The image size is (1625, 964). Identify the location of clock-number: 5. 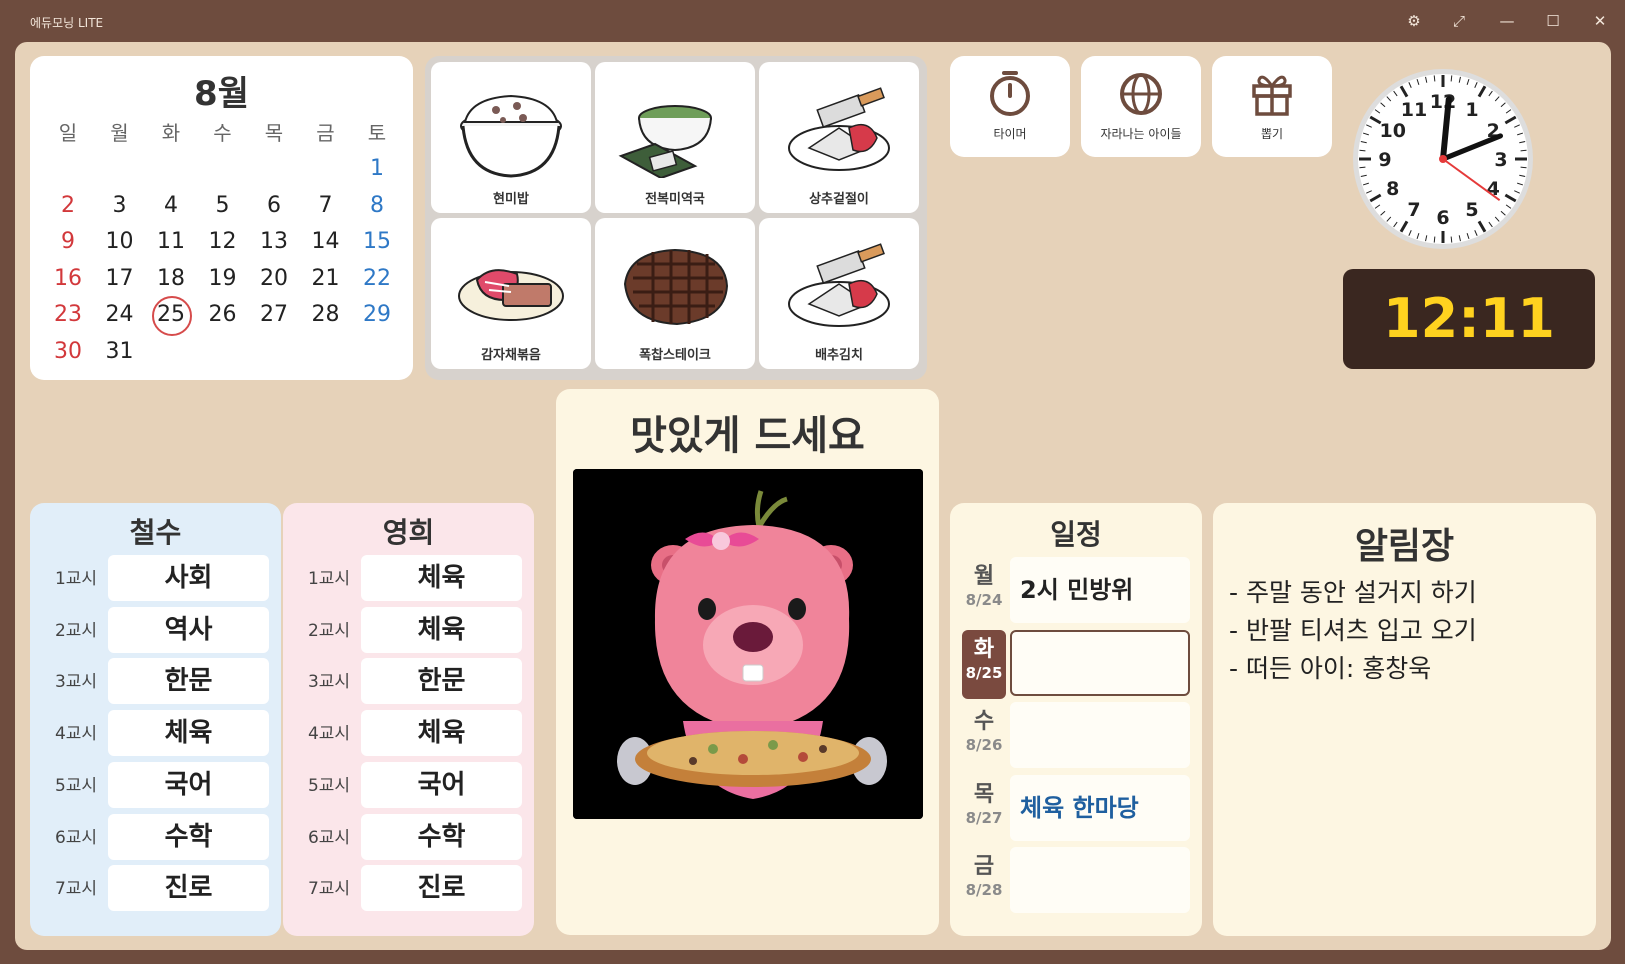
(1471, 210).